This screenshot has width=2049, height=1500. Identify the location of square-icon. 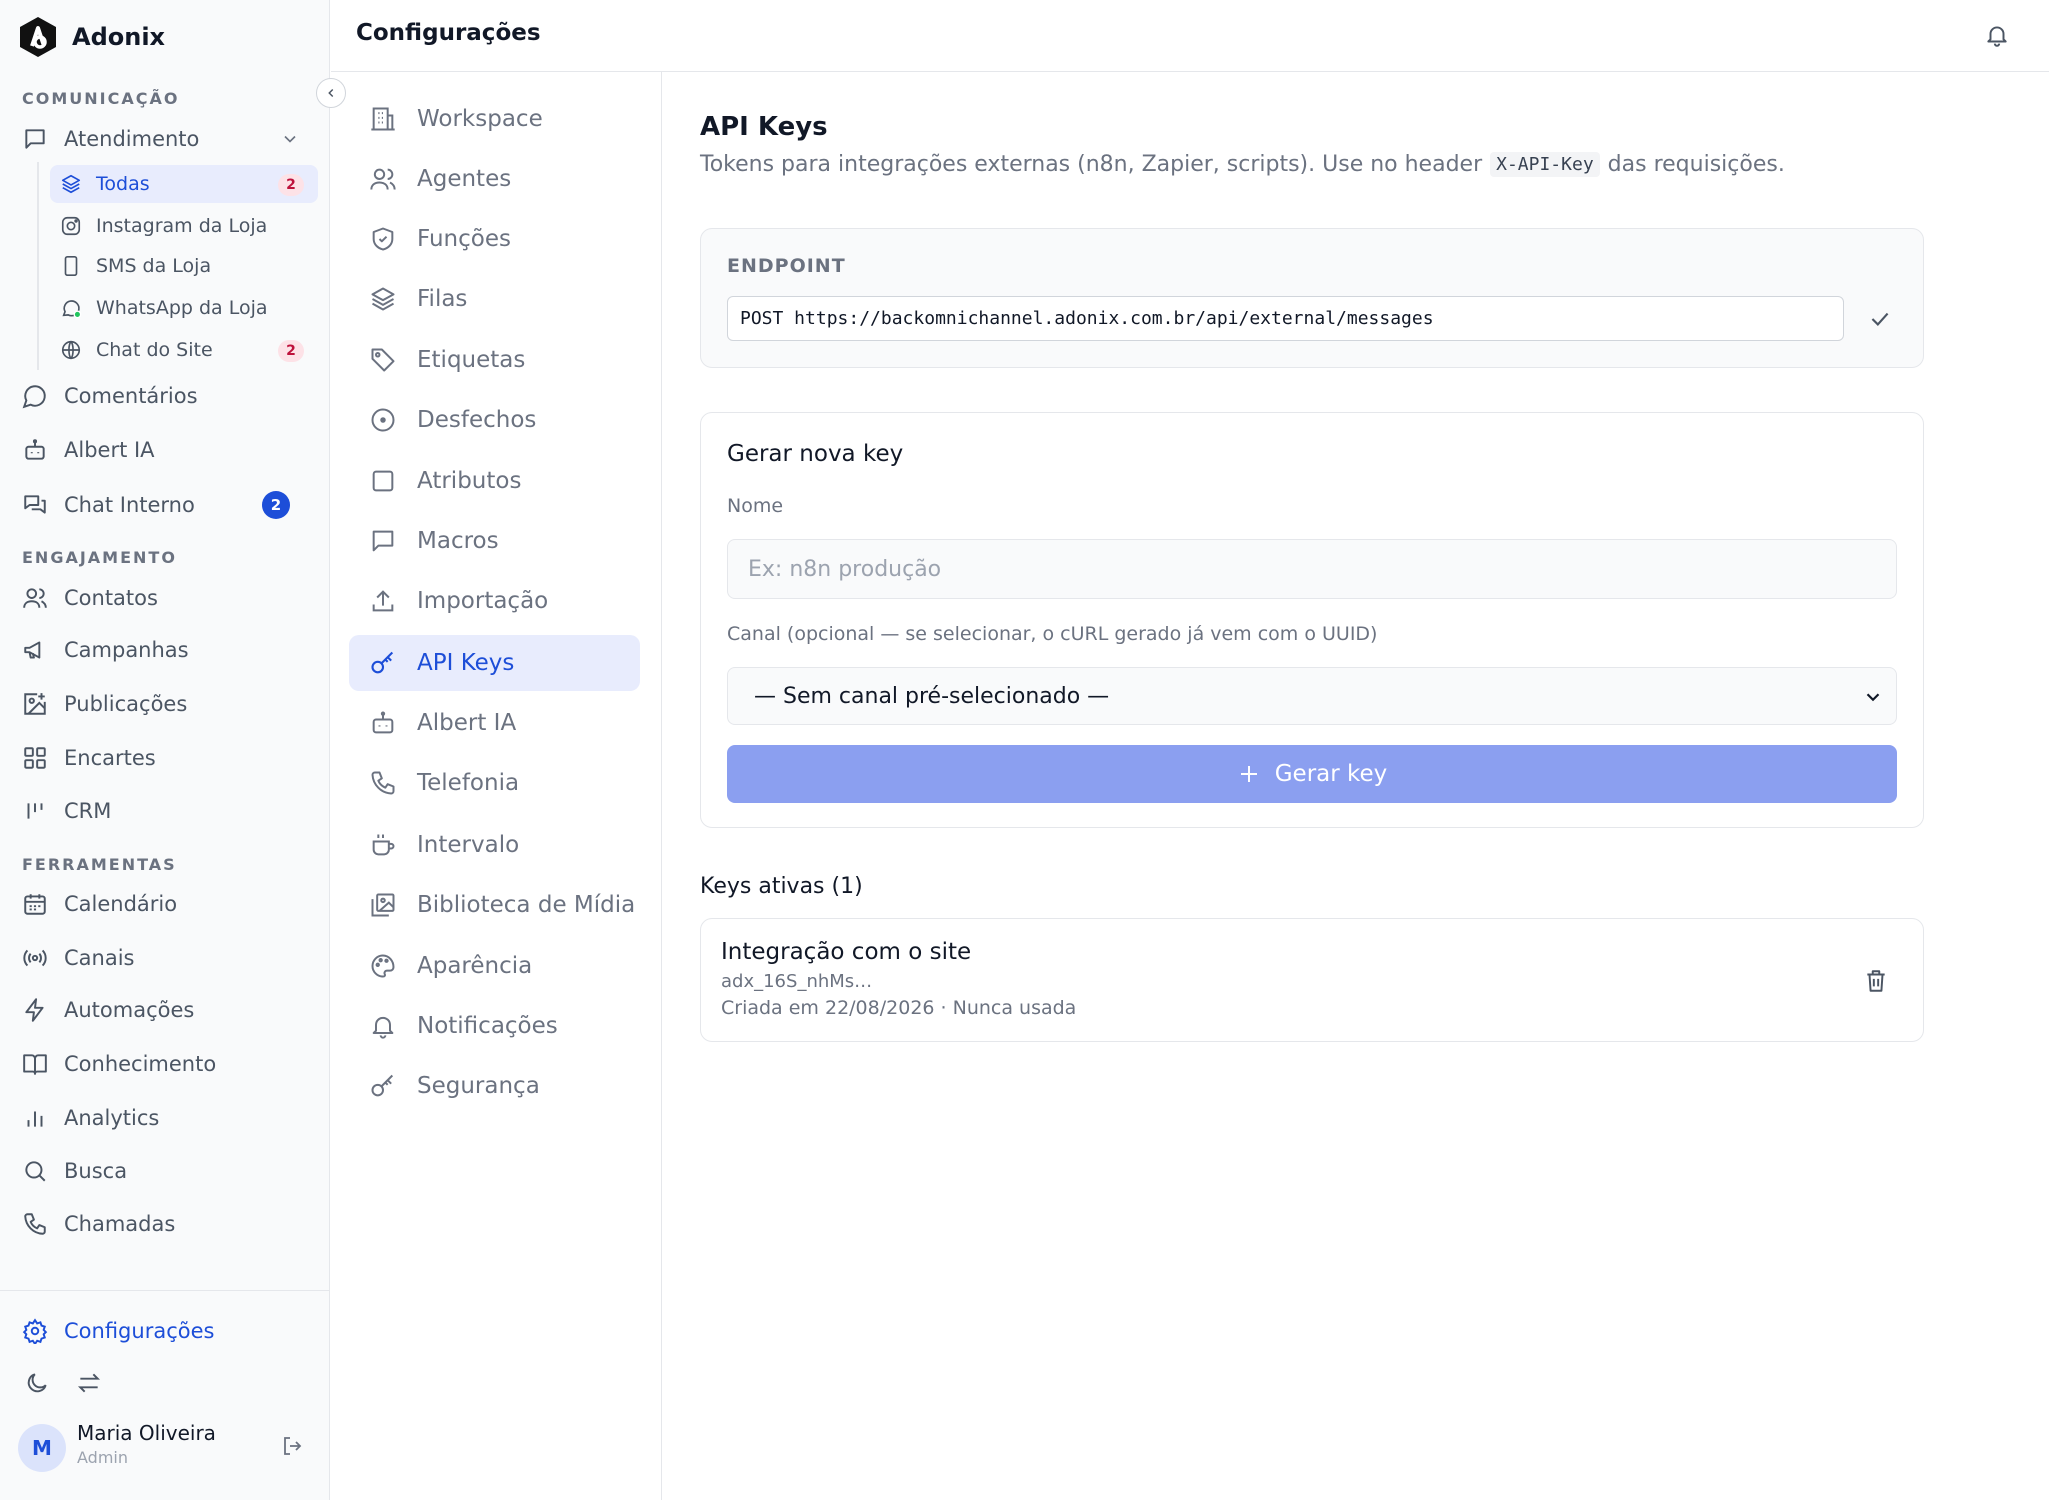
(383, 481).